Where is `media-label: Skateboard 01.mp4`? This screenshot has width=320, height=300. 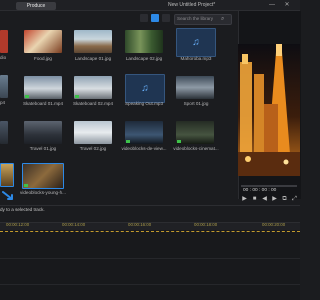
media-label: Skateboard 01.mp4 is located at coordinates (43, 103).